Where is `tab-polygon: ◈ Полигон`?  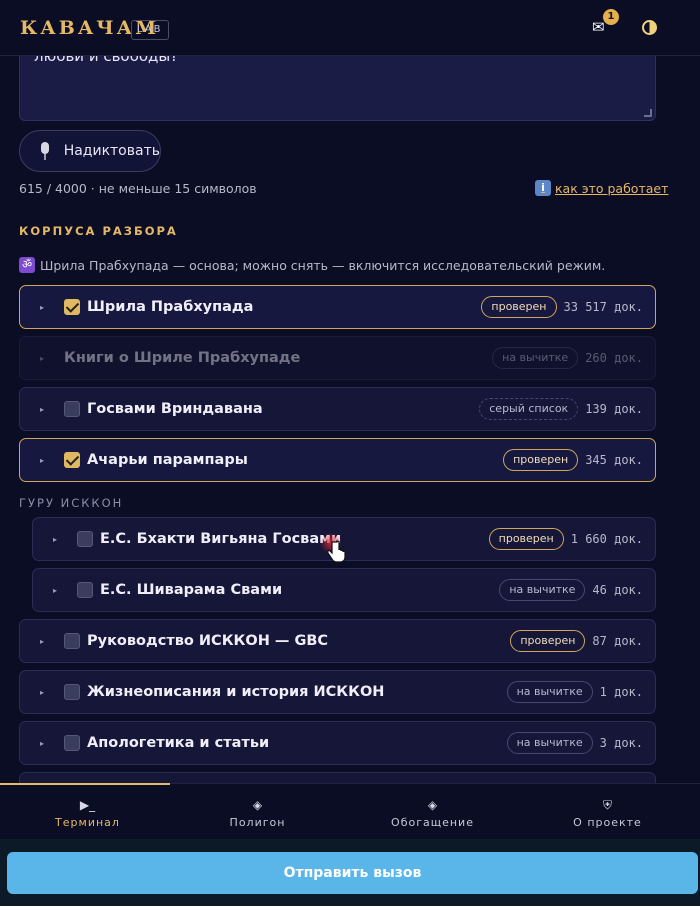 tab-polygon: ◈ Полигон is located at coordinates (257, 812).